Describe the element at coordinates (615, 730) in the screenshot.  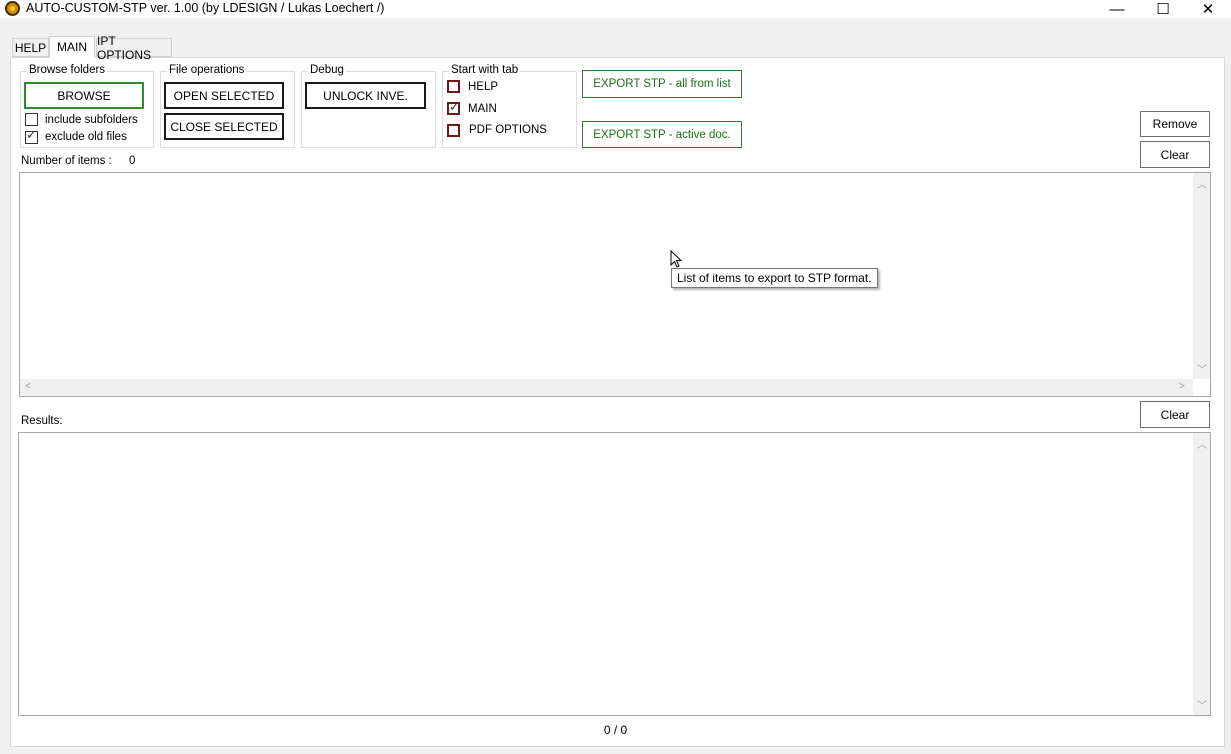
I see `progress-text: 0 / 0` at that location.